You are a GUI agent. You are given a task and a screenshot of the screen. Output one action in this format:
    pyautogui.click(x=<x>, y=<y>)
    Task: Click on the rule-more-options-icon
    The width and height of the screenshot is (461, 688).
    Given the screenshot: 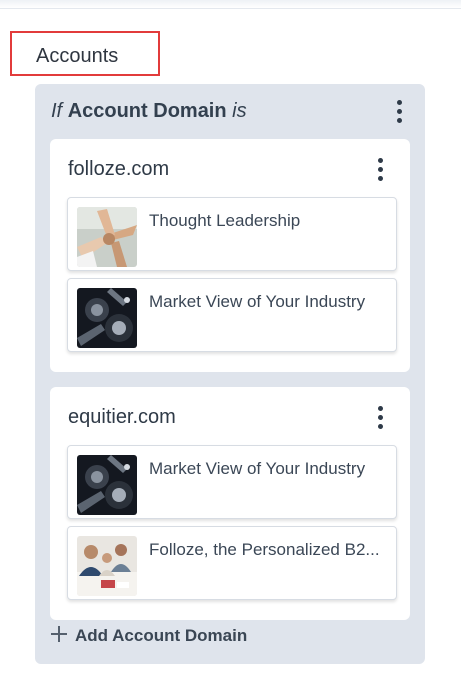 What is the action you would take?
    pyautogui.click(x=399, y=112)
    